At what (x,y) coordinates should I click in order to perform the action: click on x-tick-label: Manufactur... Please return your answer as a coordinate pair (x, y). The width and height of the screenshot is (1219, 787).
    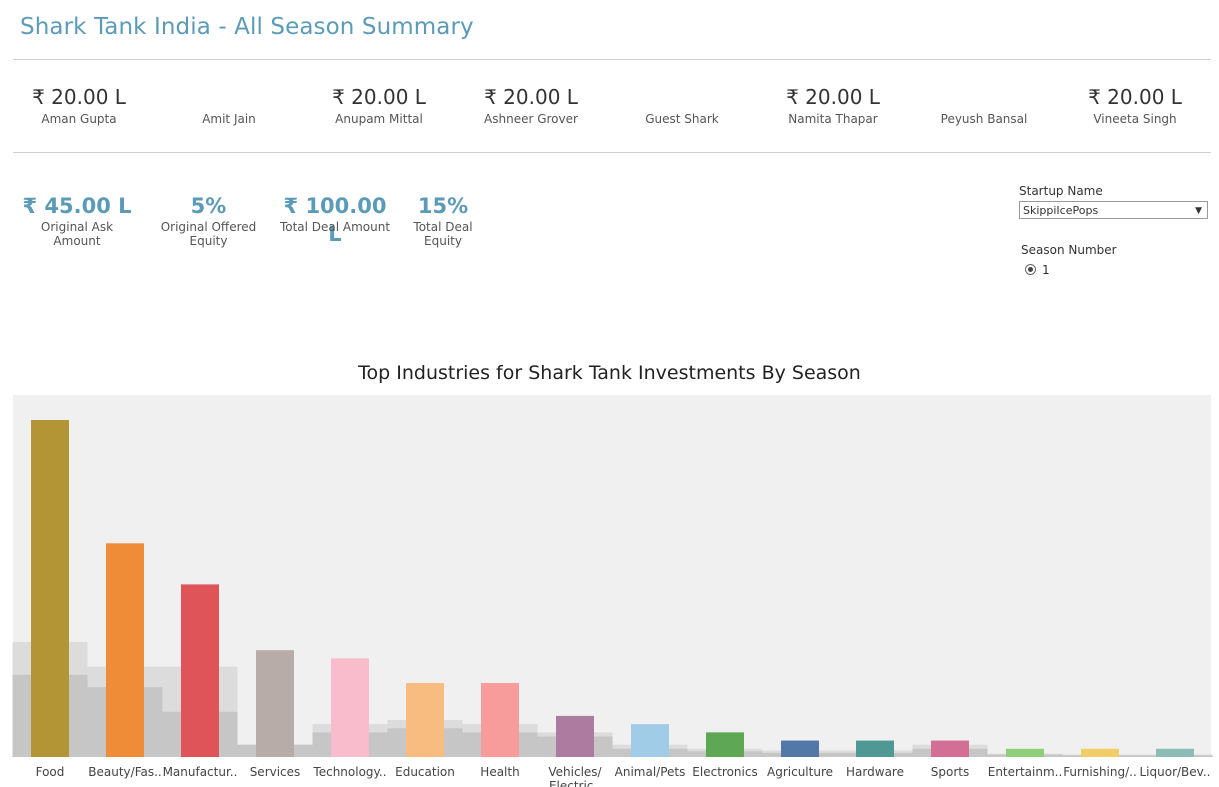
    Looking at the image, I should click on (200, 772).